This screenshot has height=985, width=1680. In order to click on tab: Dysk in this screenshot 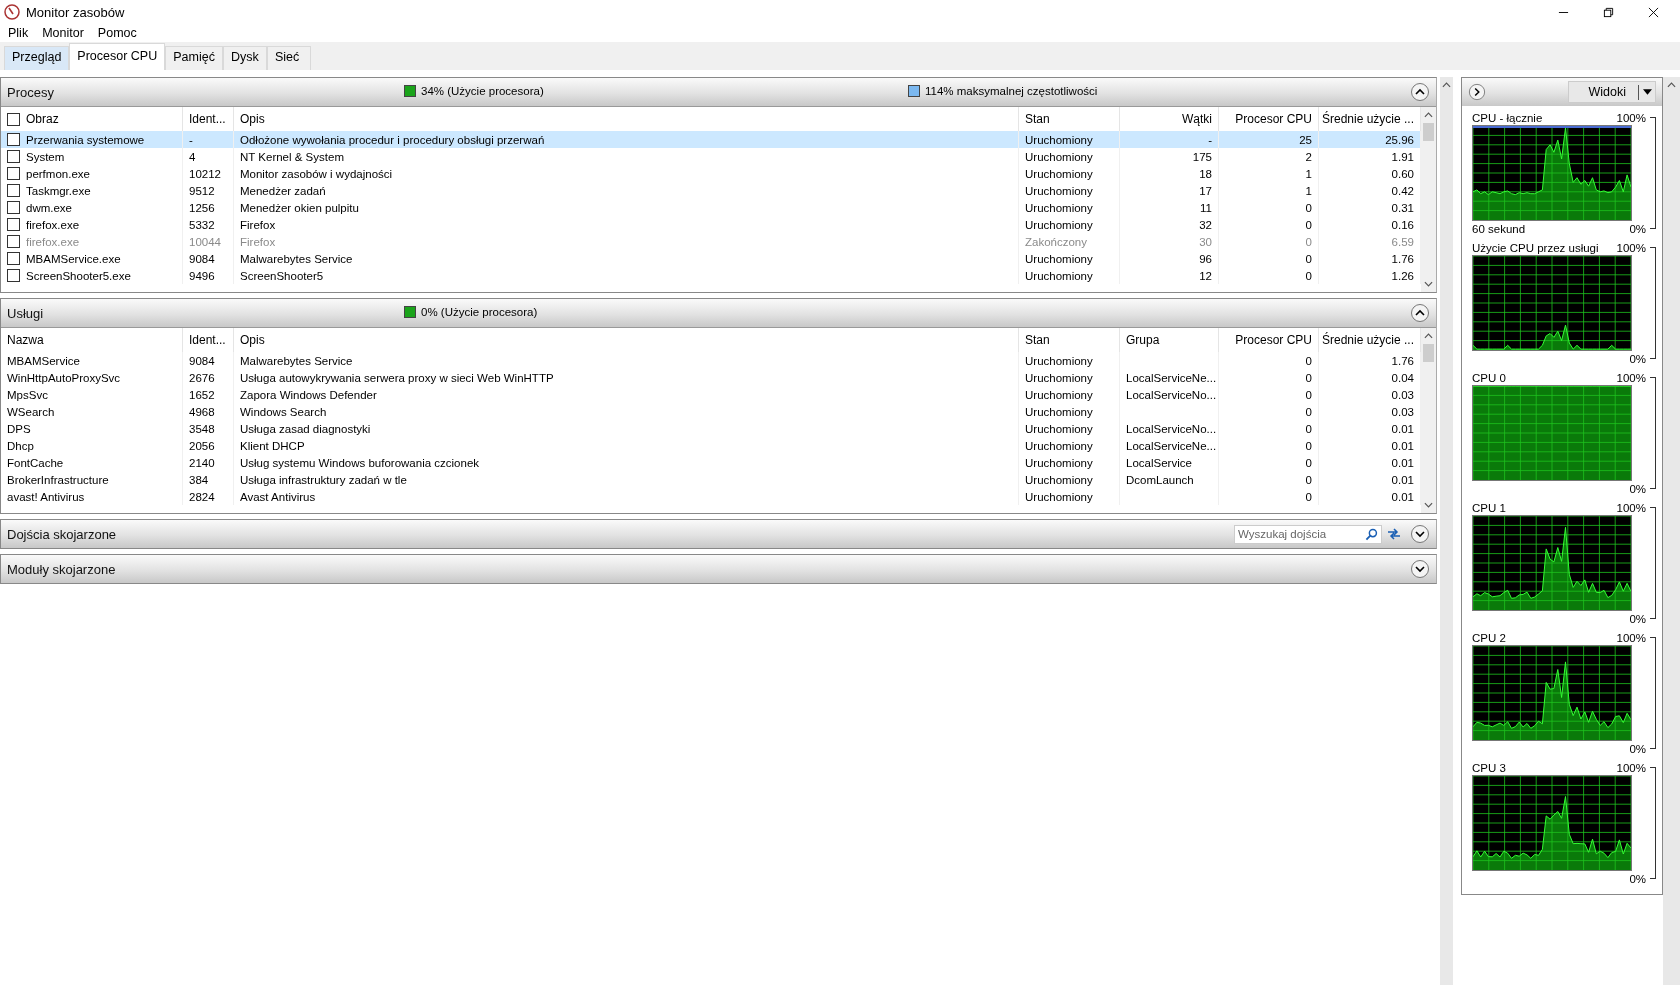, I will do `click(244, 58)`.